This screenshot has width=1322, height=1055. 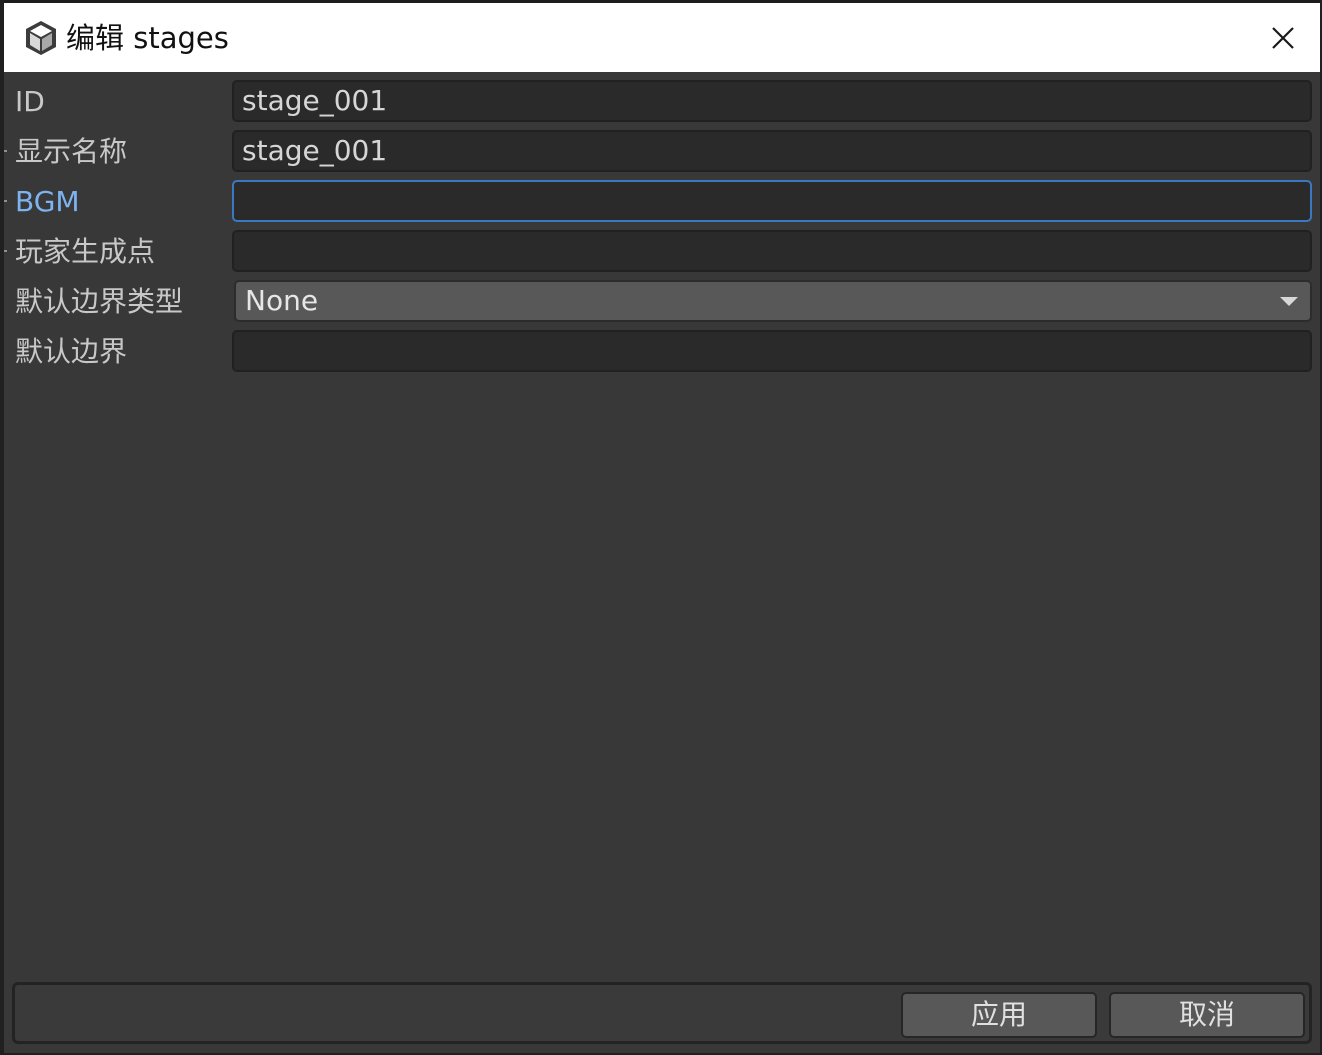 I want to click on display-name-input: stage_001, so click(x=772, y=151).